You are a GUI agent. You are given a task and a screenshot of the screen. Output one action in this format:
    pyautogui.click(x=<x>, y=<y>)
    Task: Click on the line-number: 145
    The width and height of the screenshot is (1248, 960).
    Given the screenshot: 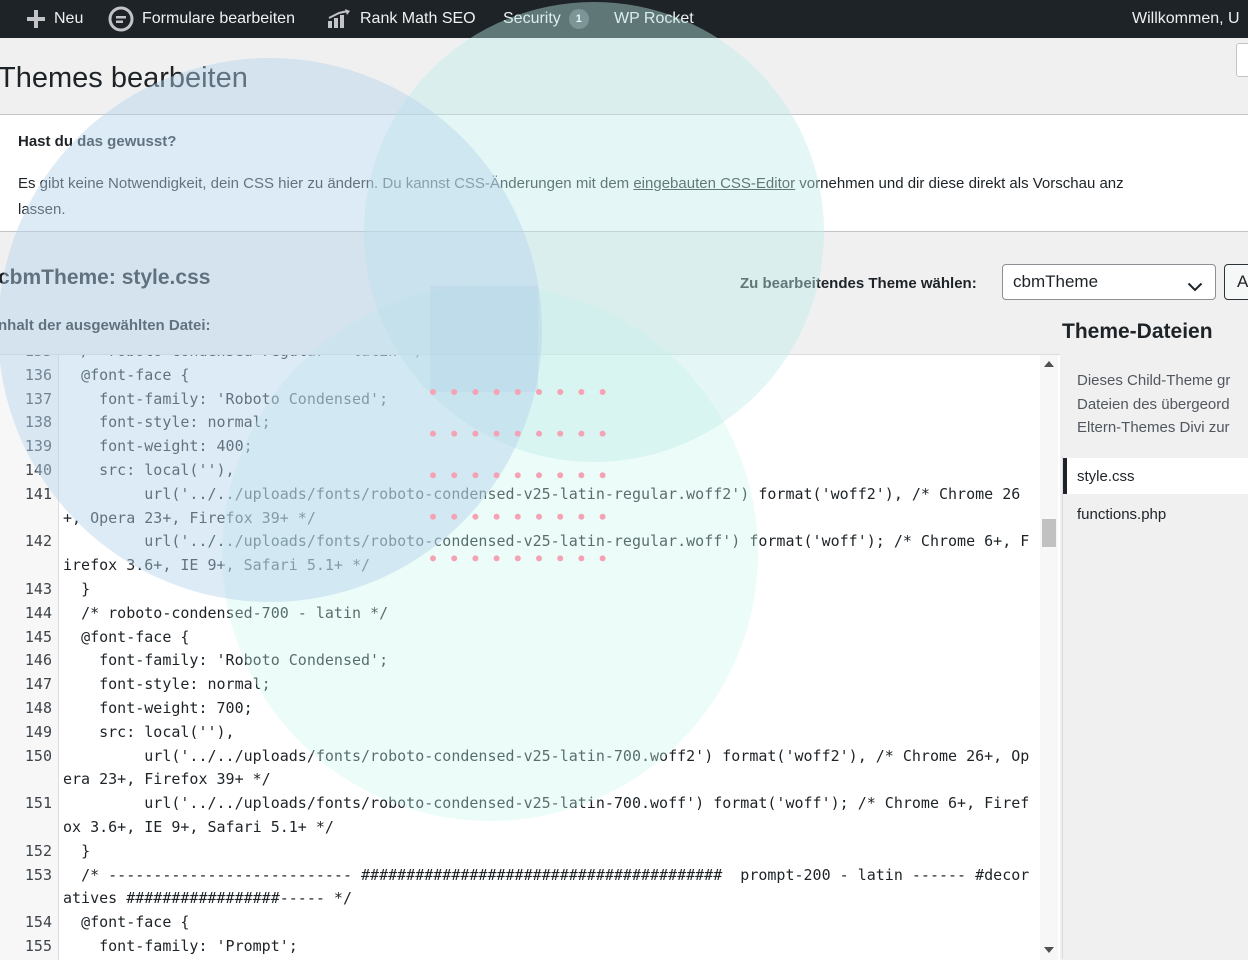 What is the action you would take?
    pyautogui.click(x=38, y=636)
    